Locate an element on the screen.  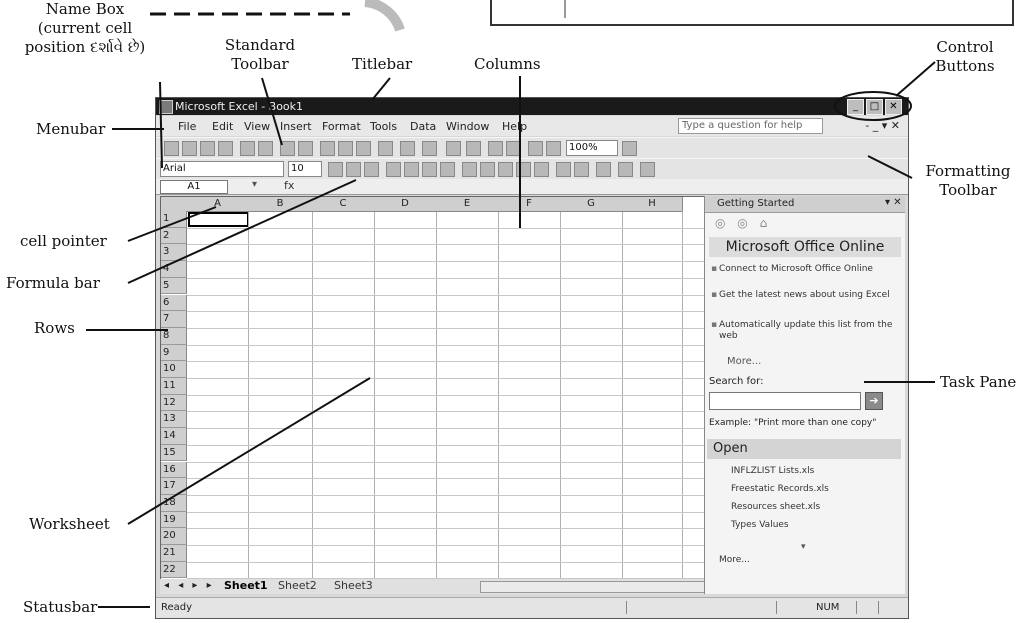
font-name-select: Arial is located at coordinates (222, 169).